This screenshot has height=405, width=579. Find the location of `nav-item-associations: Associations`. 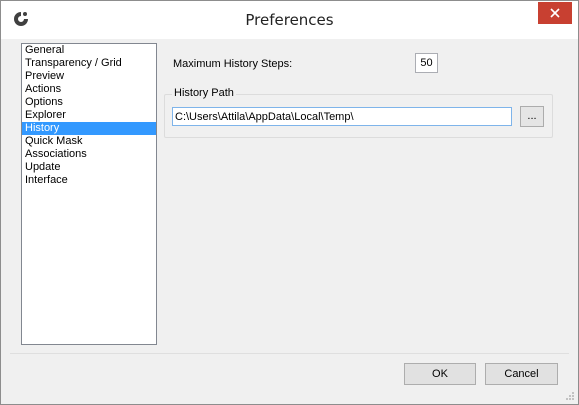

nav-item-associations: Associations is located at coordinates (89, 154).